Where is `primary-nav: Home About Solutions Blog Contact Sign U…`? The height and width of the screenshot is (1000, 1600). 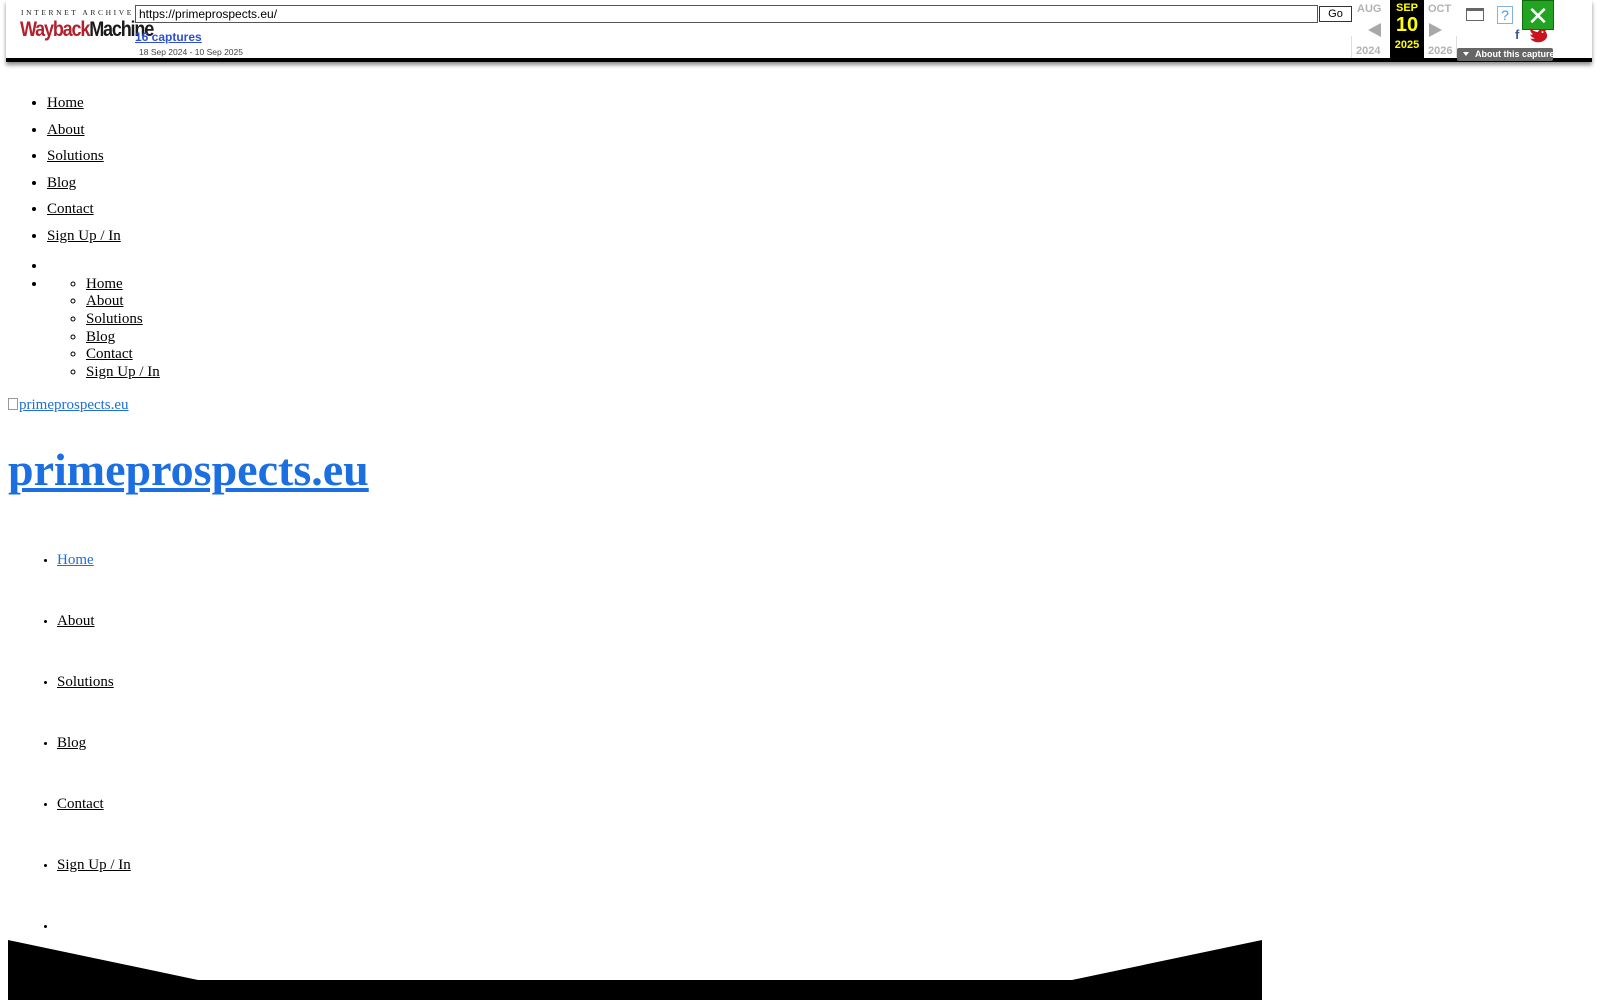 primary-nav: Home About Solutions Blog Contact Sign U… is located at coordinates (60, 169).